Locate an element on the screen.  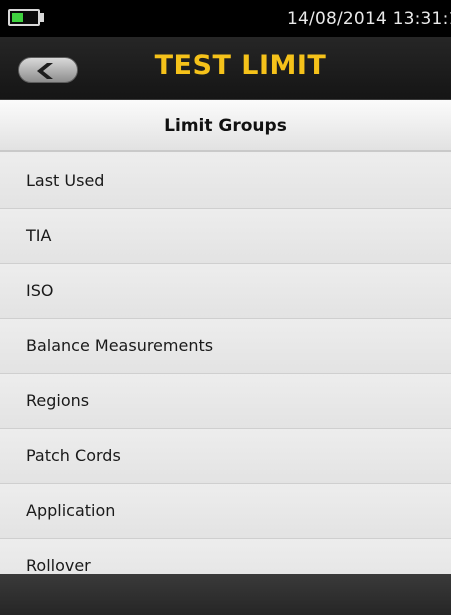
status-bar: 14/08/2014 13:31:1 is located at coordinates (225, 18).